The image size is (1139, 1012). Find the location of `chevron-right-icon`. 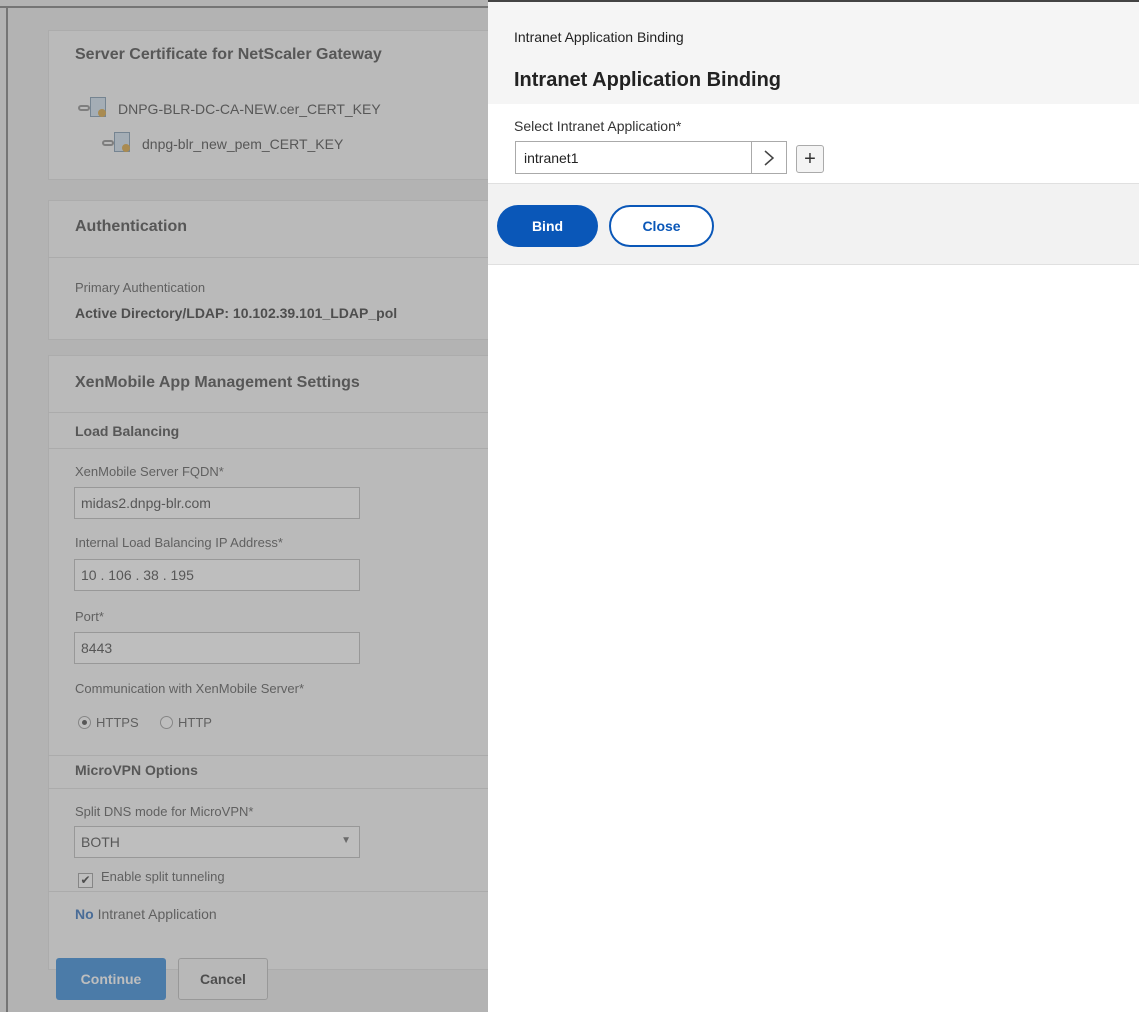

chevron-right-icon is located at coordinates (769, 157).